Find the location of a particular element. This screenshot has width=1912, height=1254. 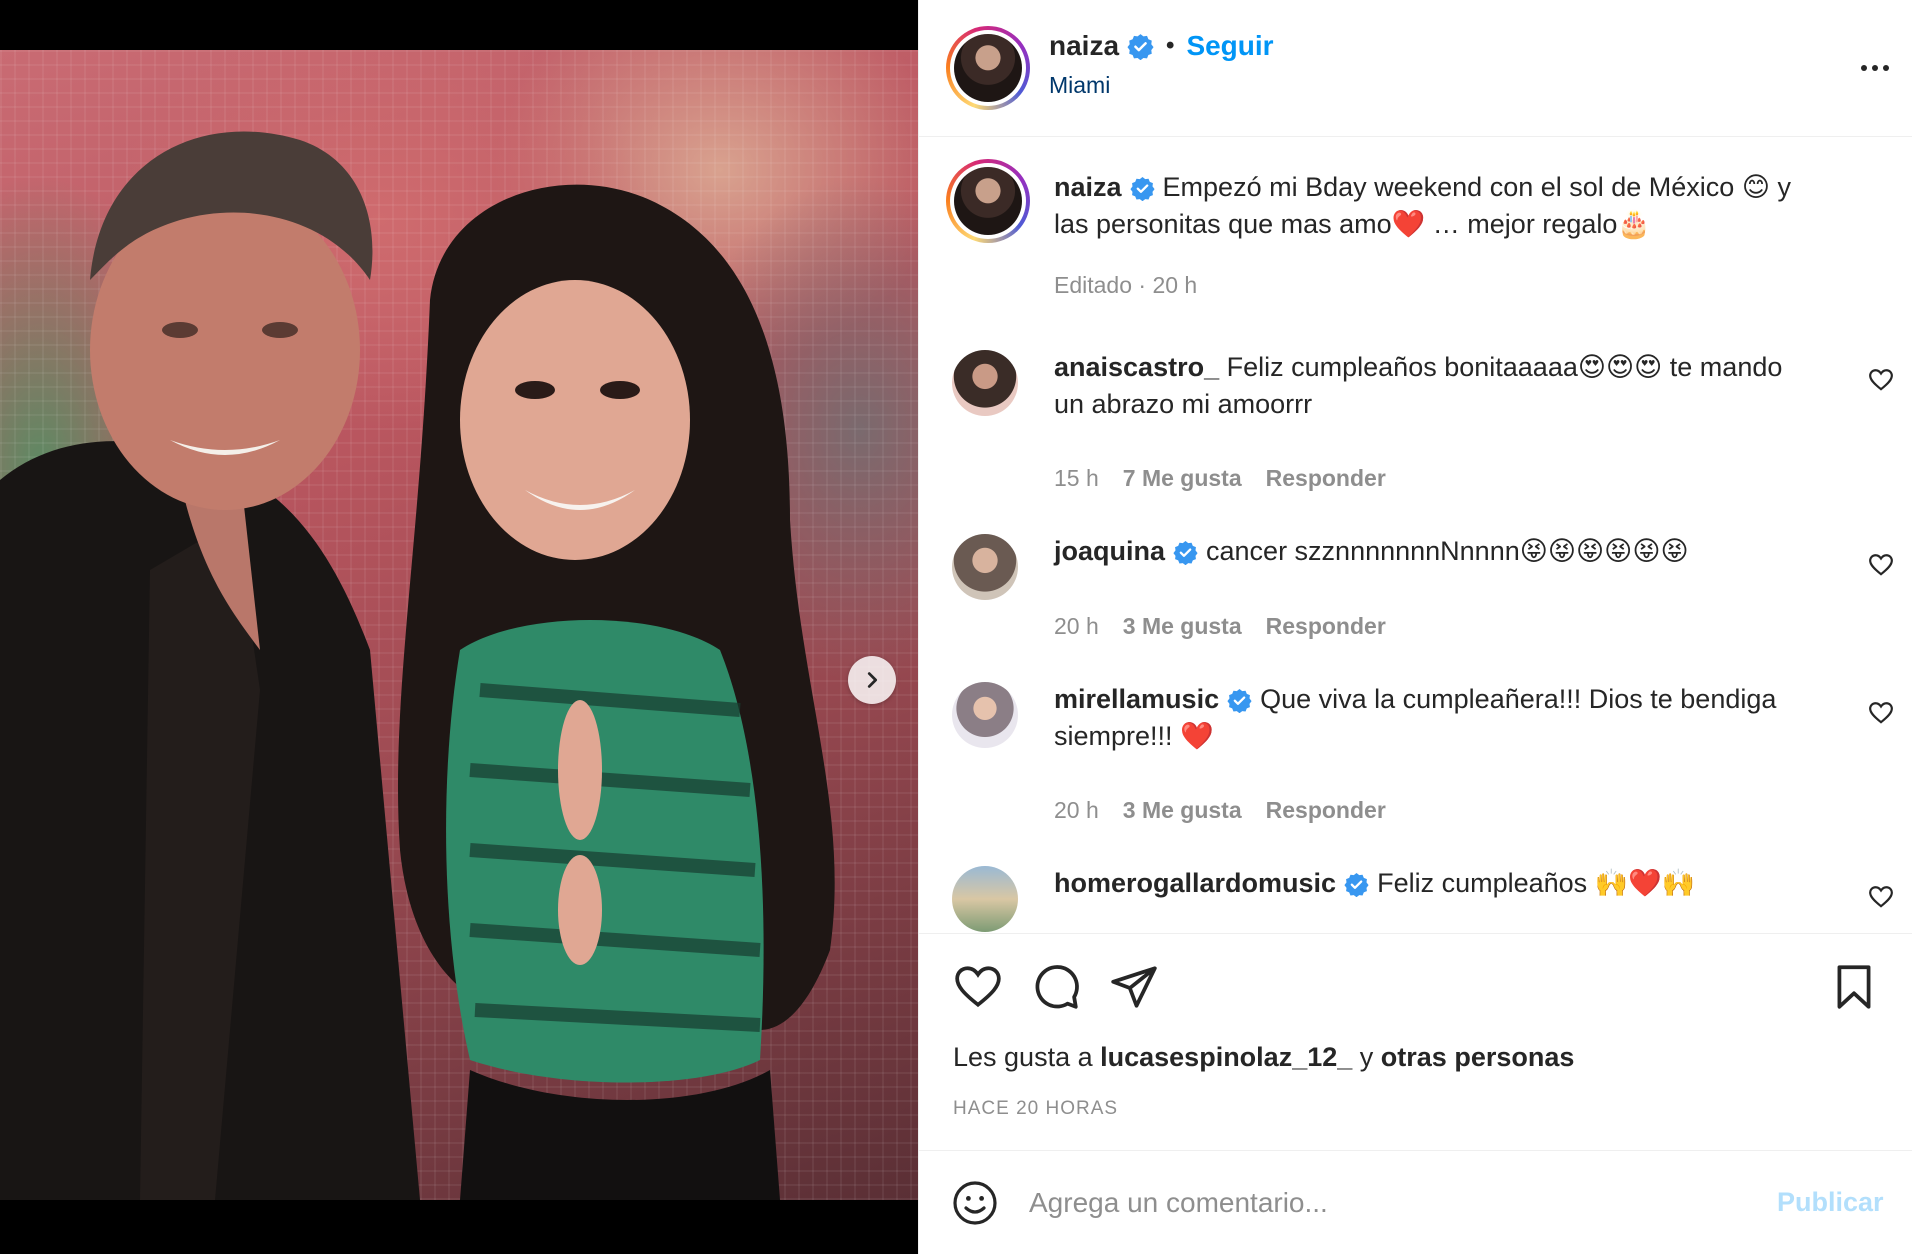

comment-likes: 7 Me gusta is located at coordinates (1182, 478).